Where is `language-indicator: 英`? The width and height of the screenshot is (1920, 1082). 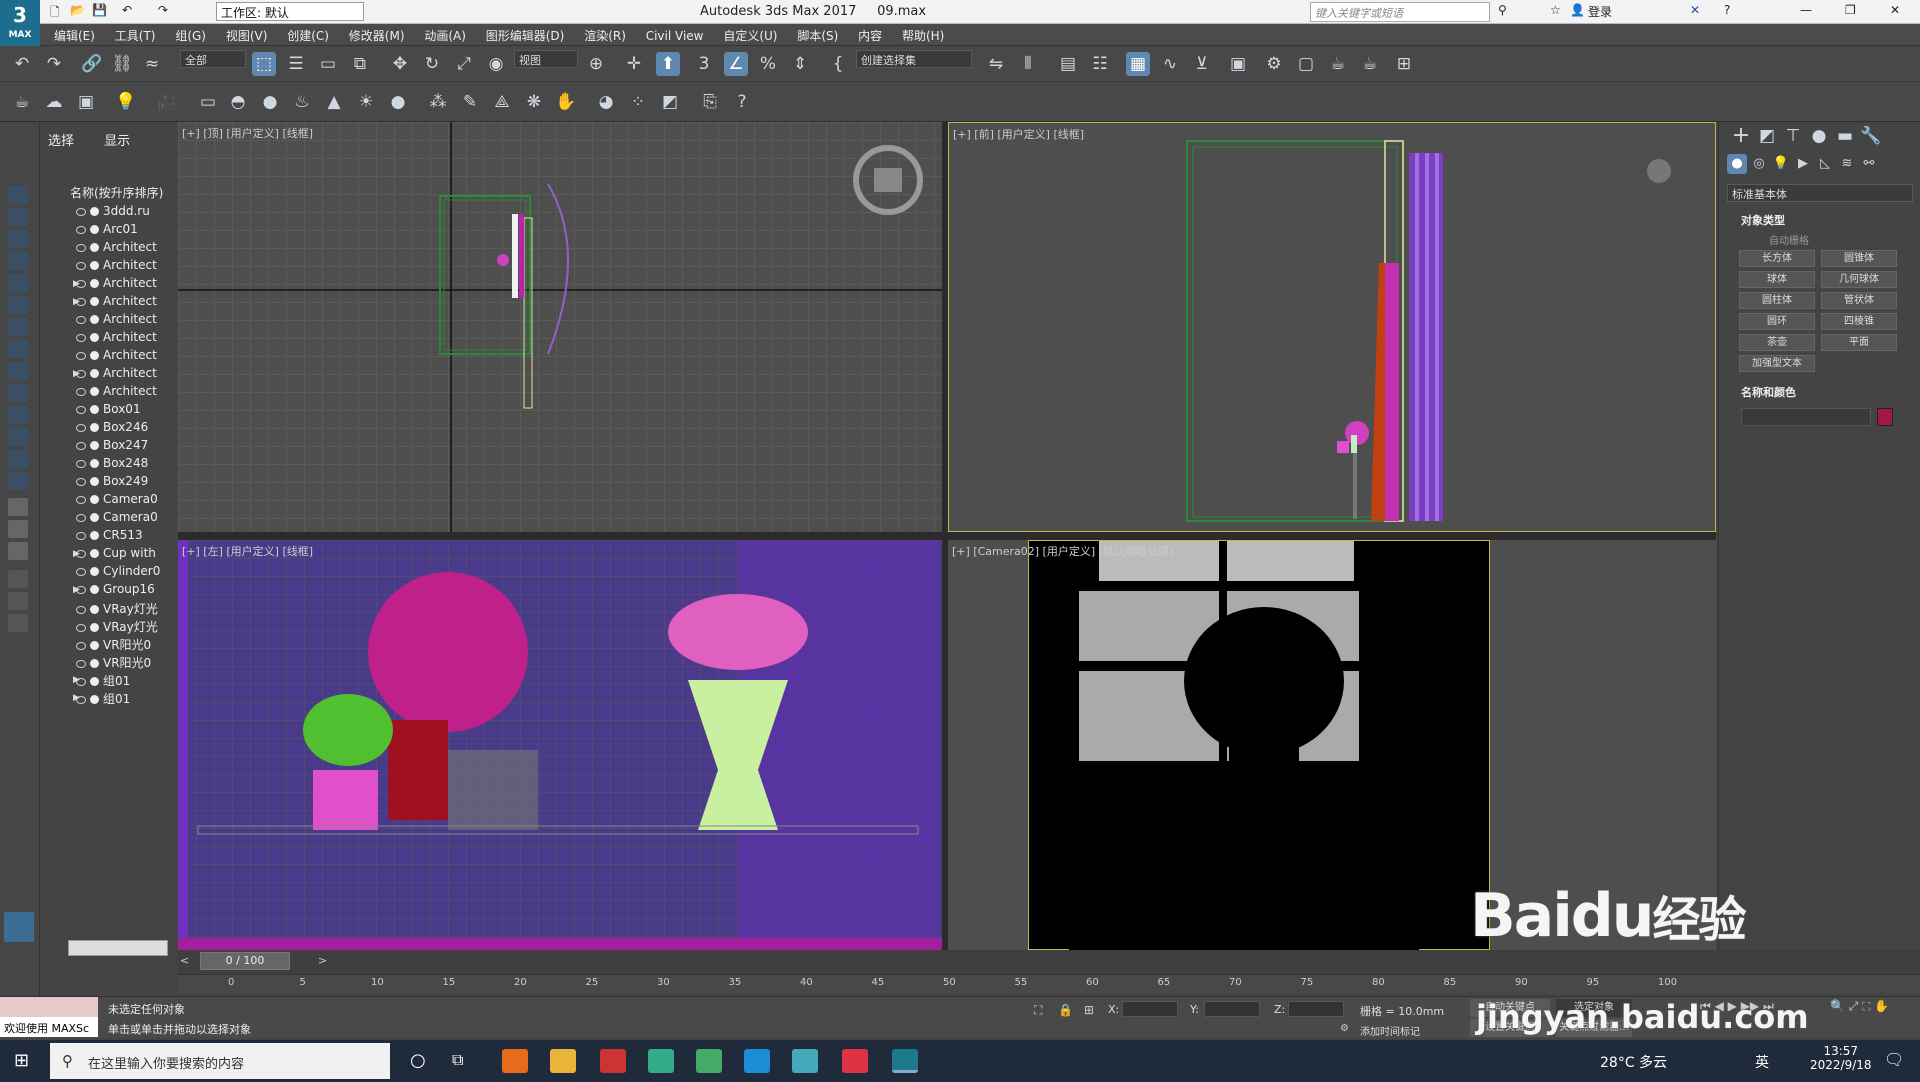
language-indicator: 英 is located at coordinates (1762, 1062).